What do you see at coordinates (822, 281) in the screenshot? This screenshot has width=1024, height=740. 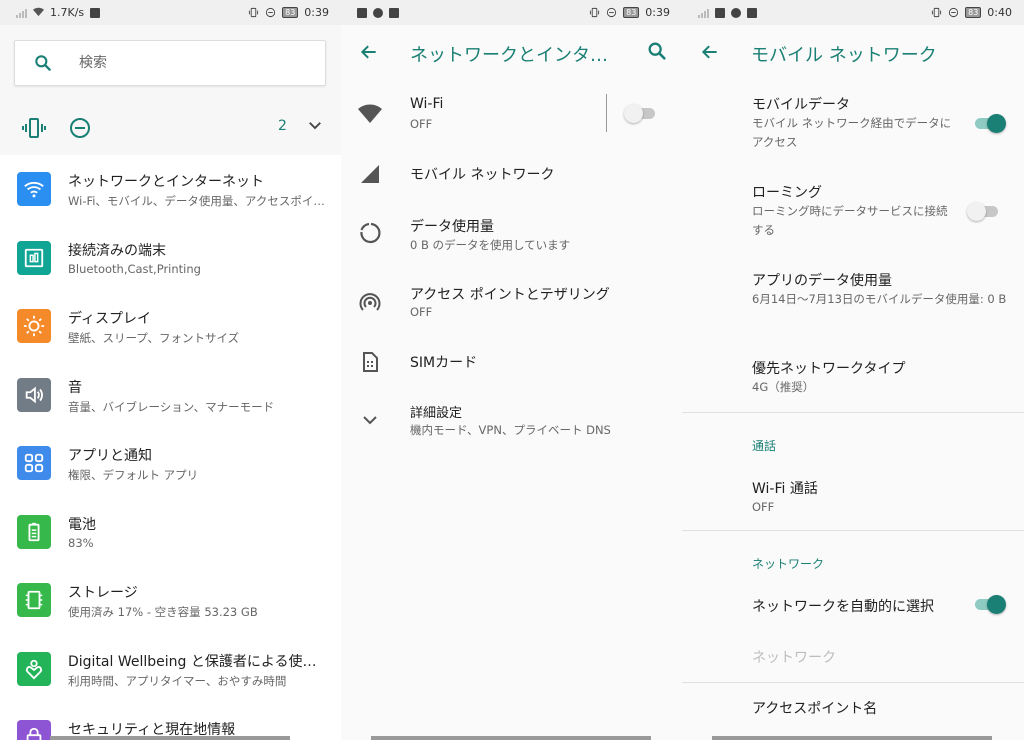 I see `app-data-usage-title: アプリのデータ使用量` at bounding box center [822, 281].